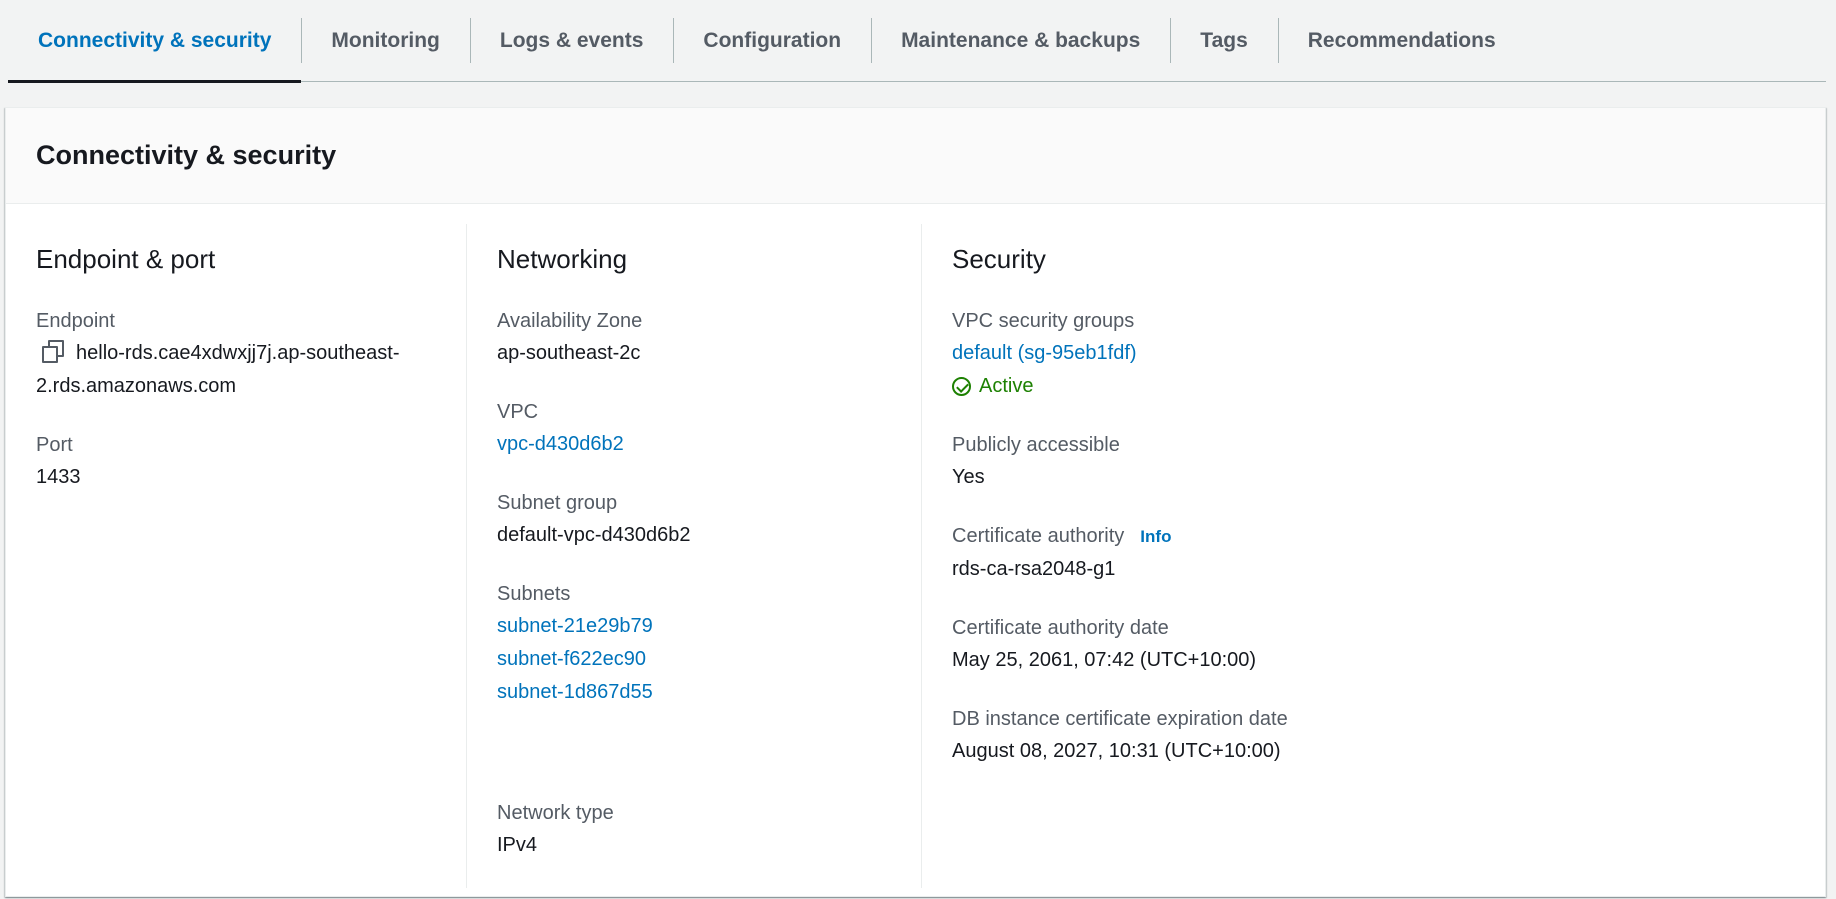 This screenshot has width=1836, height=899. Describe the element at coordinates (562, 259) in the screenshot. I see `networking-title: Networking` at that location.